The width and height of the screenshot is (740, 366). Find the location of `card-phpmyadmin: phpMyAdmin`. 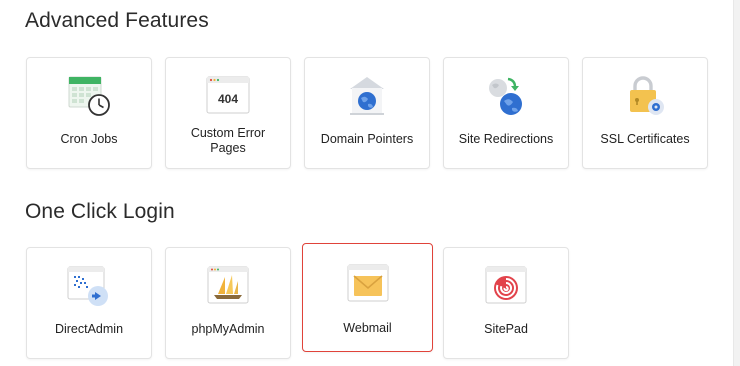

card-phpmyadmin: phpMyAdmin is located at coordinates (228, 303).